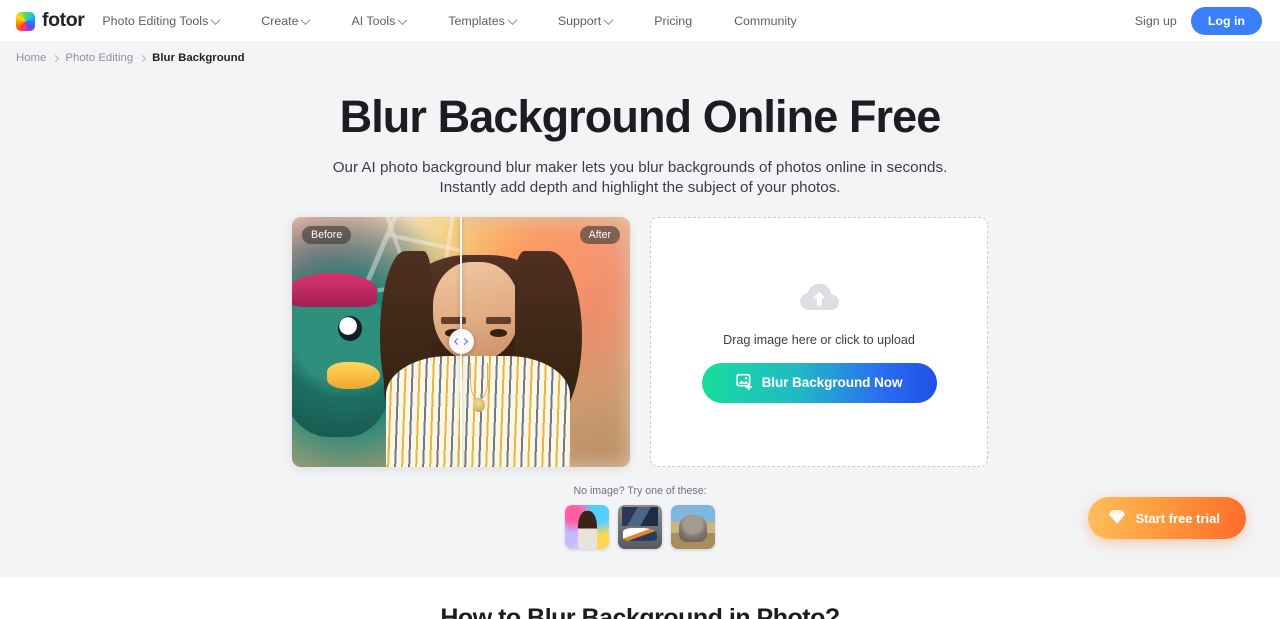  What do you see at coordinates (327, 234) in the screenshot?
I see `before-label: Before` at bounding box center [327, 234].